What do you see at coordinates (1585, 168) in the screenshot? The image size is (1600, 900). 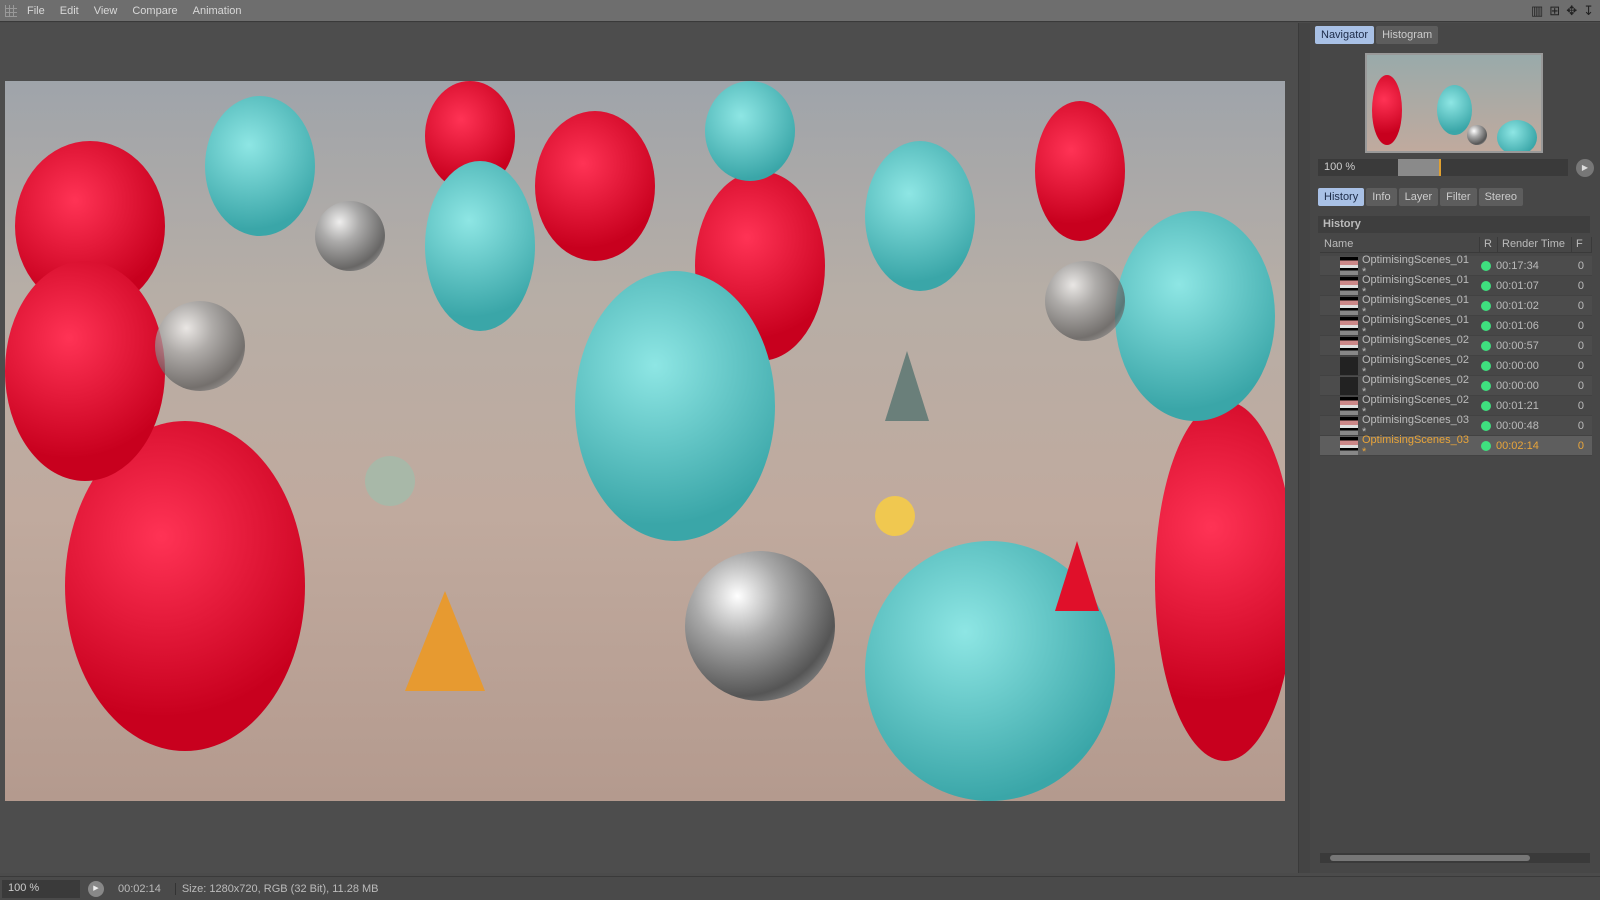 I see `play-button: ▶` at bounding box center [1585, 168].